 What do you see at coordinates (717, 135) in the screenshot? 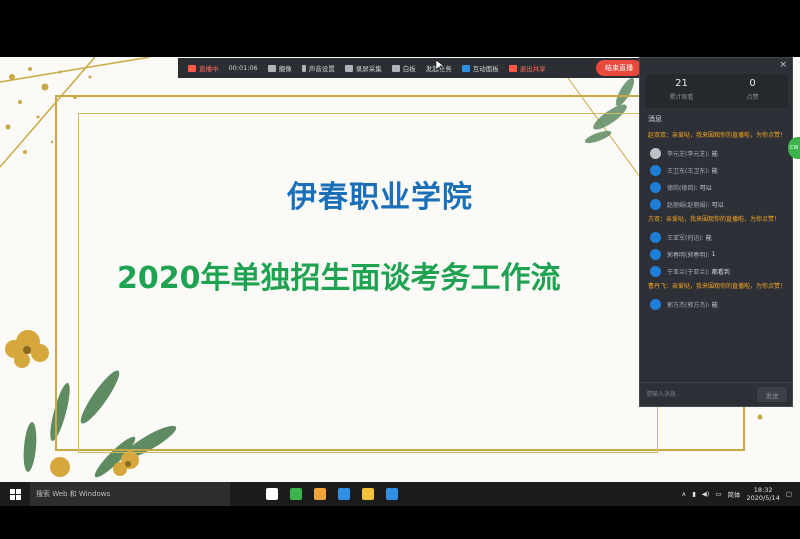
I see `system-message: 赵双双：亲爱哒，我来围观你的直播啦，为你点赞！` at bounding box center [717, 135].